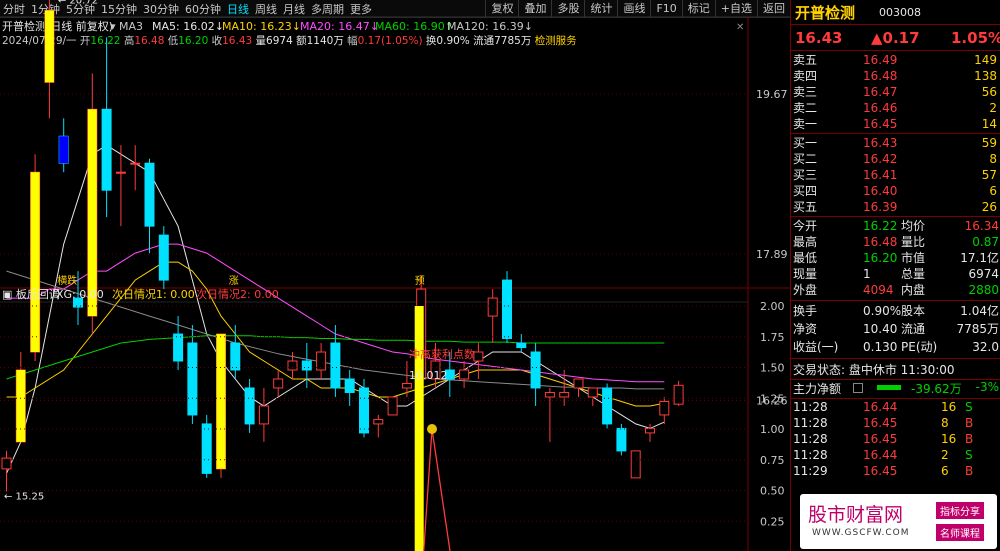 This screenshot has height=551, width=1000. Describe the element at coordinates (805, 143) in the screenshot. I see `bid-label: 买一` at that location.